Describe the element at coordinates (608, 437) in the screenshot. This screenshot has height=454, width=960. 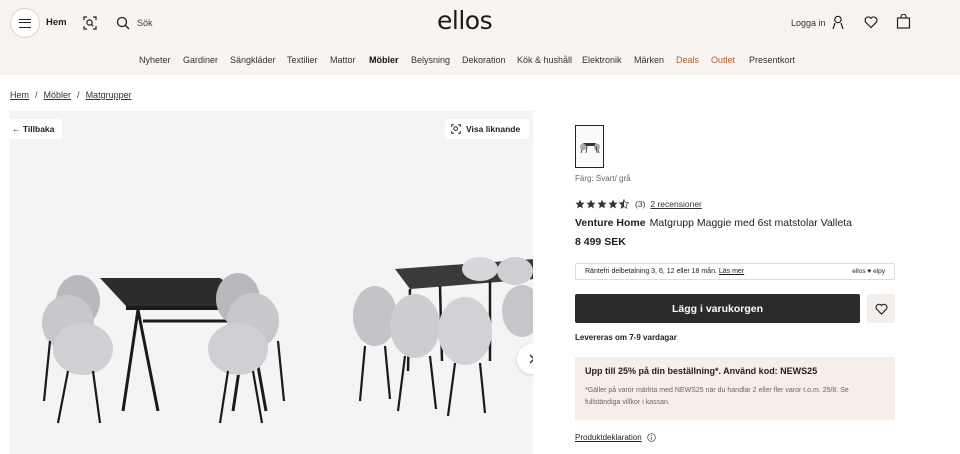
I see `product-declaration-label: Produktdeklaration` at that location.